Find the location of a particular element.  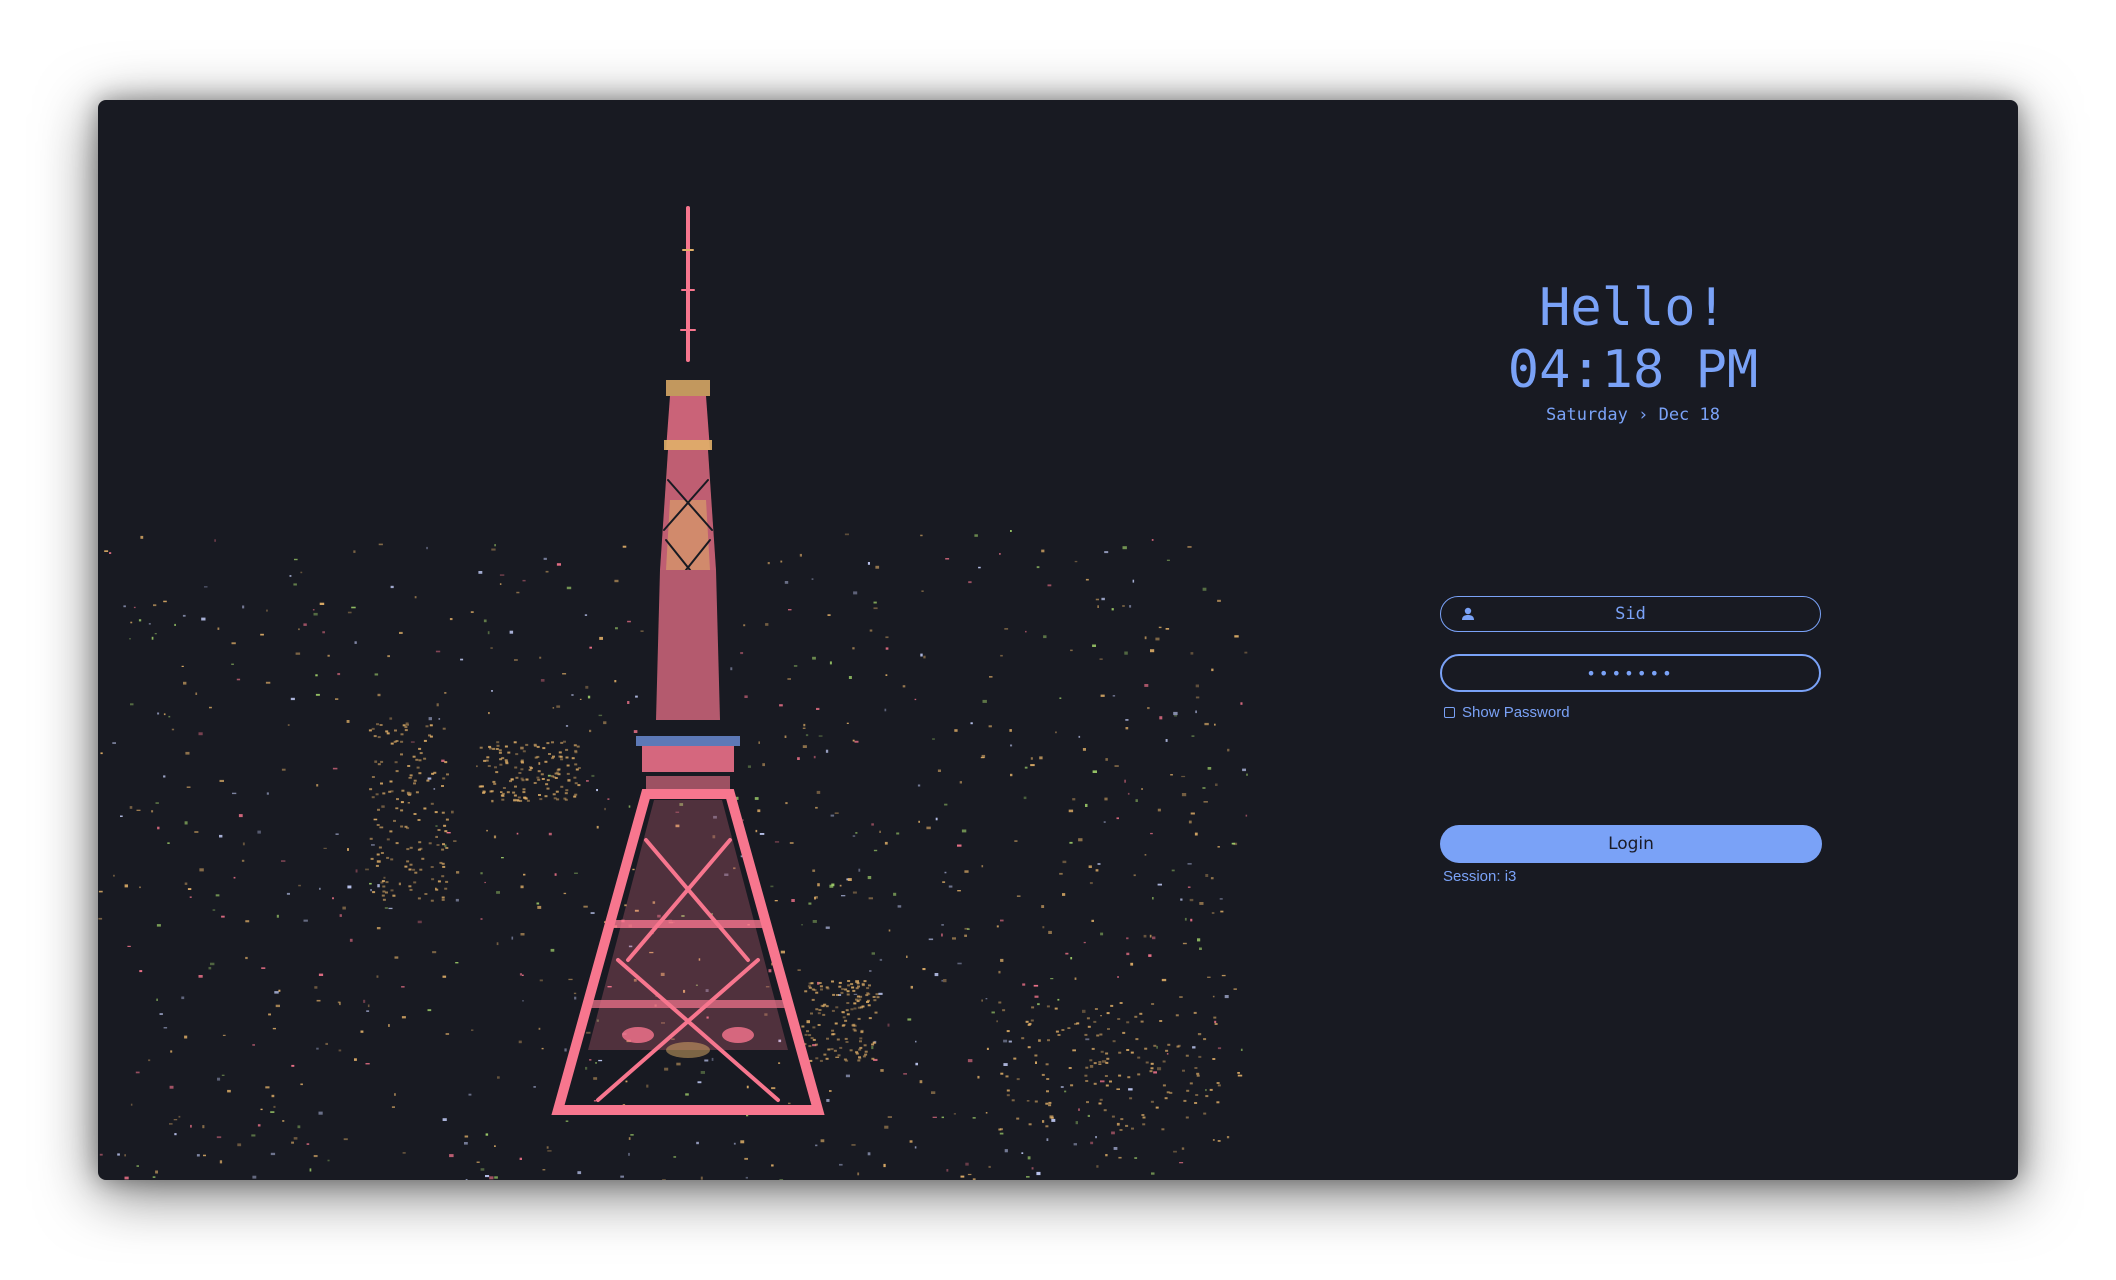

password-field: ••••••• is located at coordinates (1630, 673).